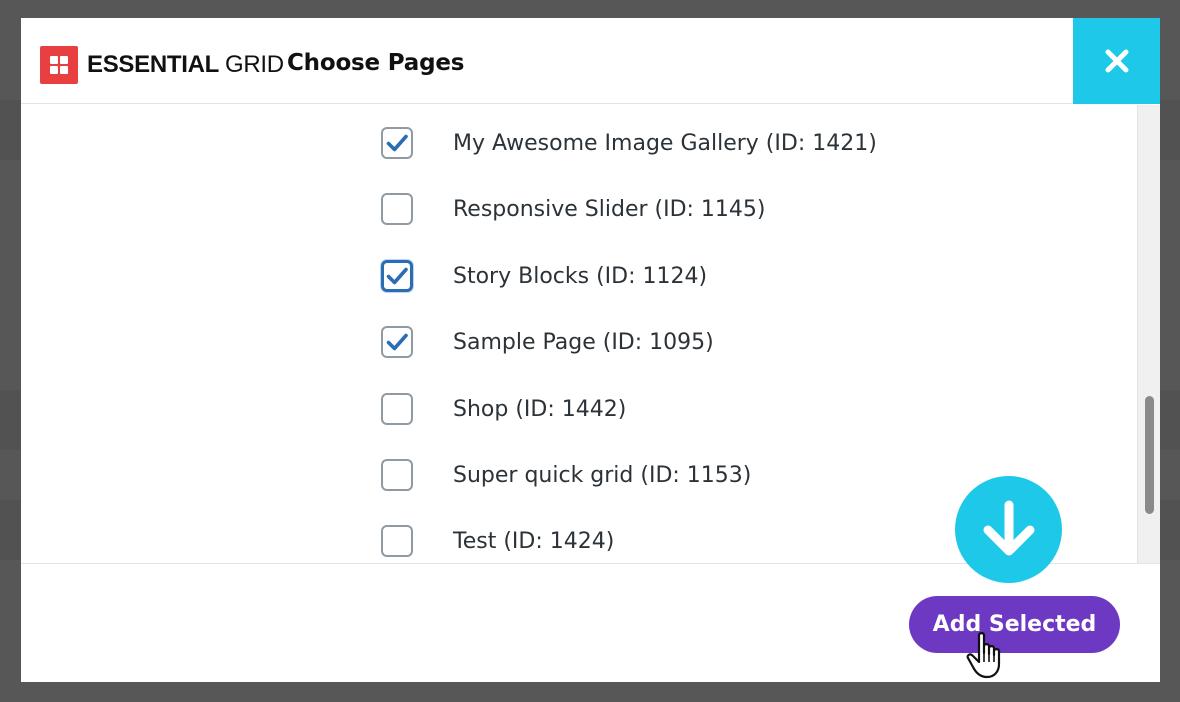 This screenshot has height=702, width=1180. Describe the element at coordinates (665, 143) in the screenshot. I see `page-label: My Awesome Image Gallery (ID: 1421)` at that location.